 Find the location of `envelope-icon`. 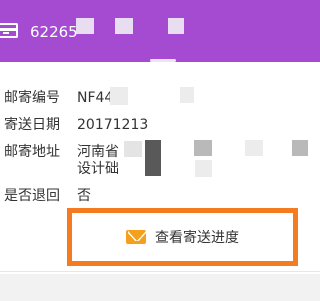

envelope-icon is located at coordinates (136, 237).